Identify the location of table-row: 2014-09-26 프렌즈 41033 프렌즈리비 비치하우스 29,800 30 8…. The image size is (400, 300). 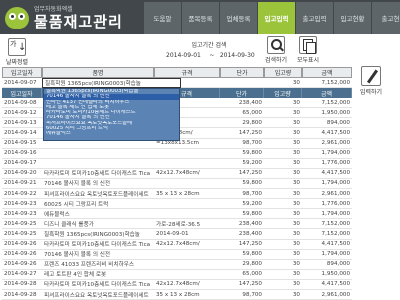
(177, 265).